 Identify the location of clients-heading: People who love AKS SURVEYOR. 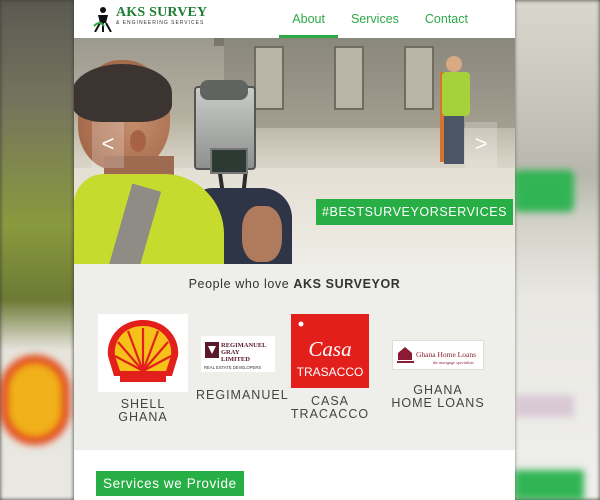
(294, 284).